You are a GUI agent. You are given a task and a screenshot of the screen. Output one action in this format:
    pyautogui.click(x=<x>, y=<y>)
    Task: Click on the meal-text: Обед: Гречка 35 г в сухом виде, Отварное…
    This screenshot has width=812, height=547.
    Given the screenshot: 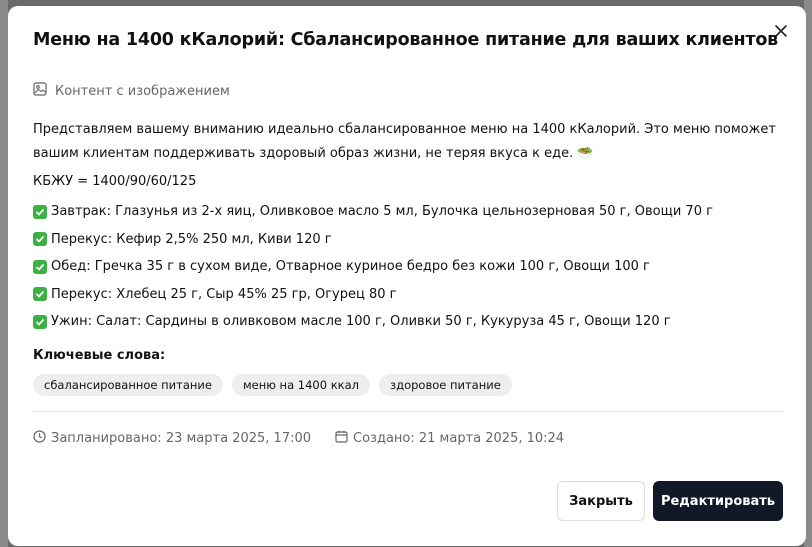 What is the action you would take?
    pyautogui.click(x=350, y=266)
    